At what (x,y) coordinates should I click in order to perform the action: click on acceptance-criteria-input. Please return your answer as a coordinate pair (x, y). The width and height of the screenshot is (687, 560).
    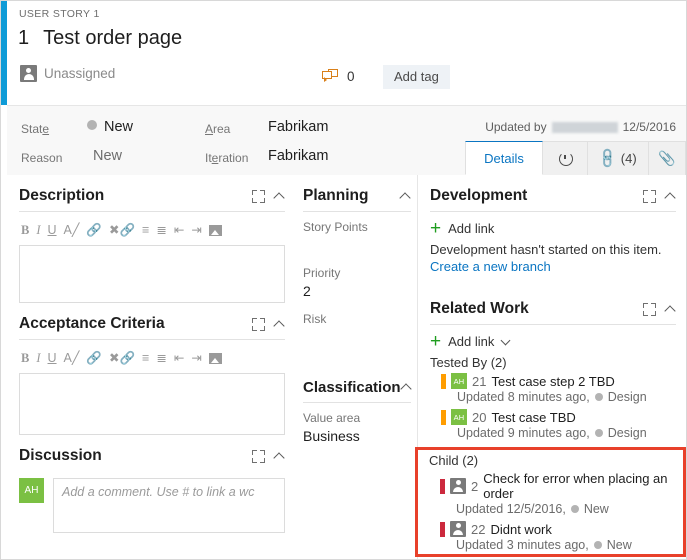
    Looking at the image, I should click on (152, 404).